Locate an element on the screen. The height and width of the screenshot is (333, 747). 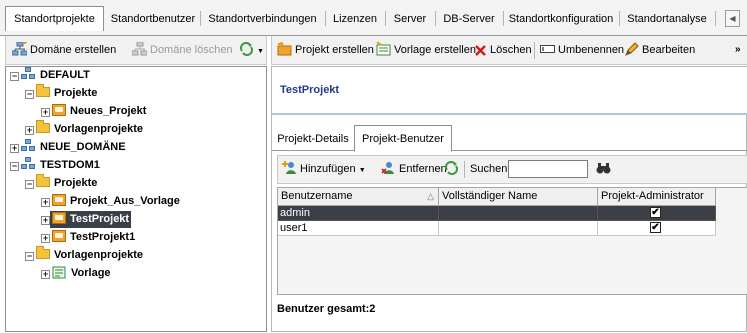
cell-admin: ✔ is located at coordinates (657, 228).